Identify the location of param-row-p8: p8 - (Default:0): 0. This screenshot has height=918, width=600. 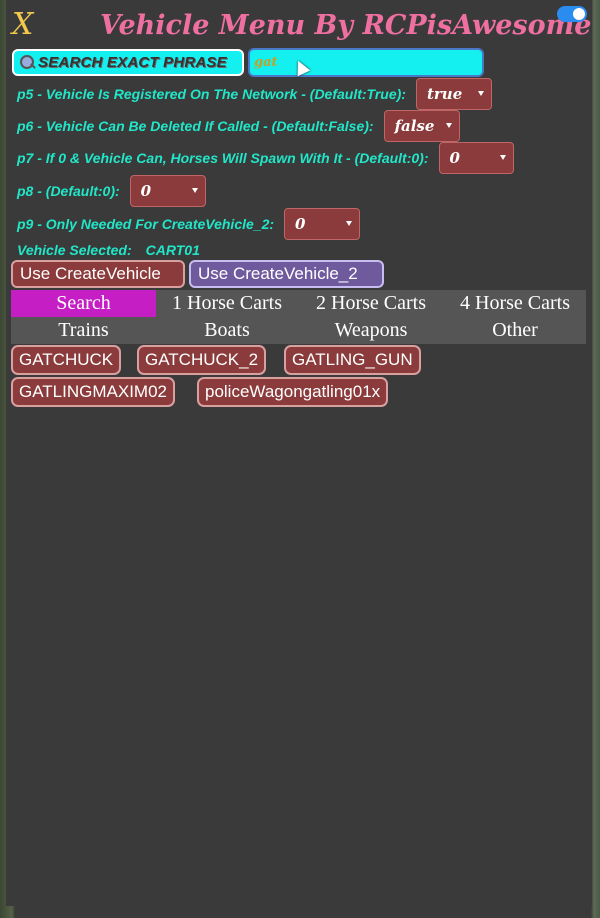
(111, 191).